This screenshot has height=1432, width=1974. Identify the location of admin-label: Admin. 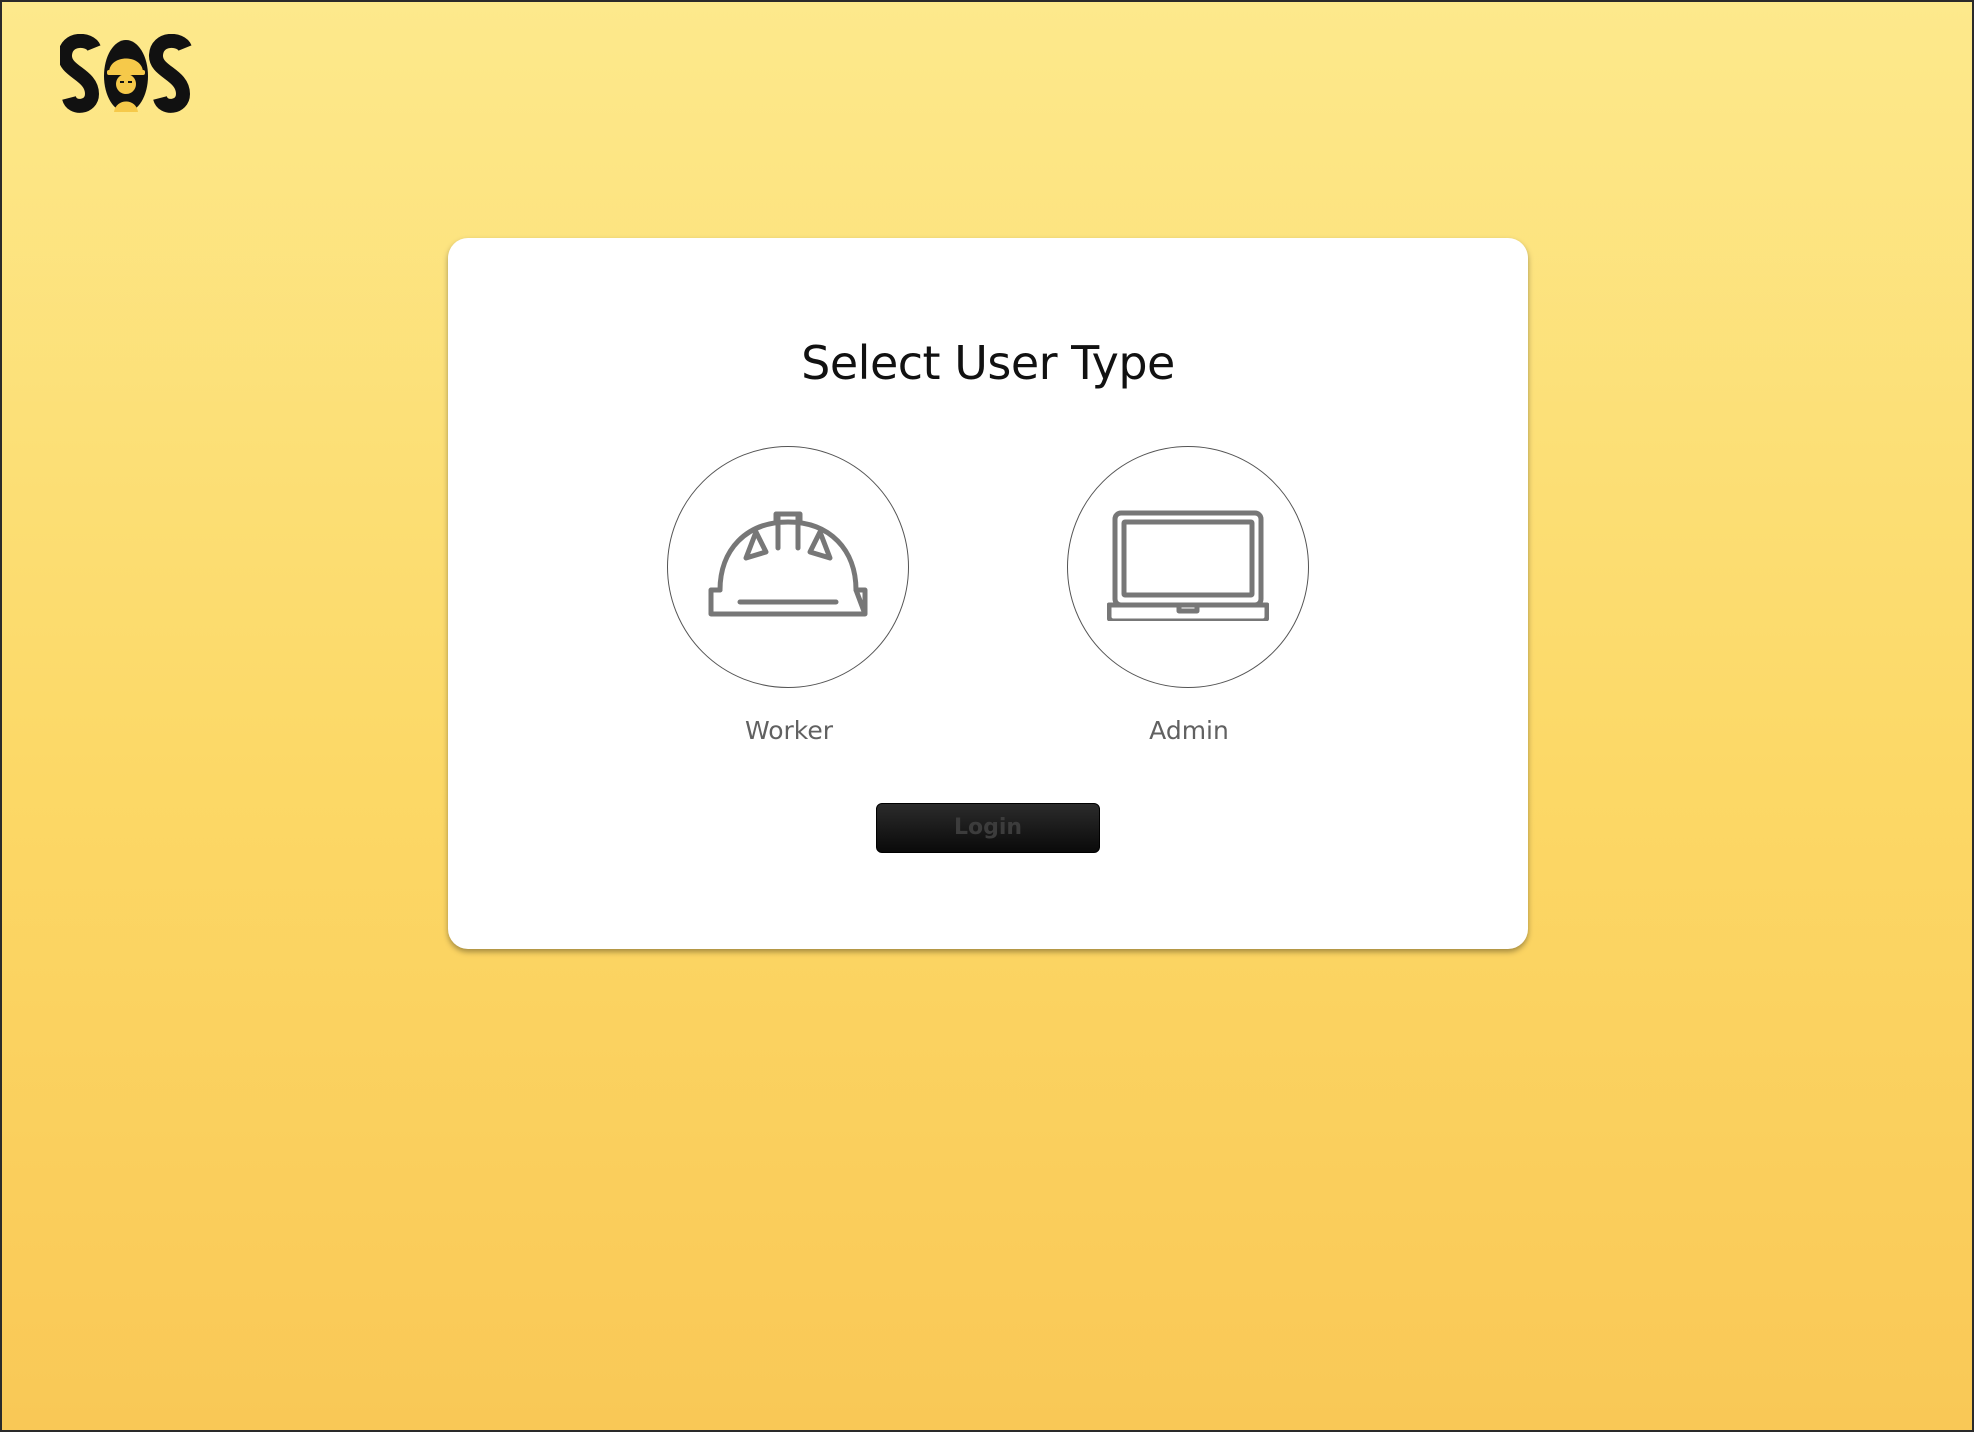
(1189, 730).